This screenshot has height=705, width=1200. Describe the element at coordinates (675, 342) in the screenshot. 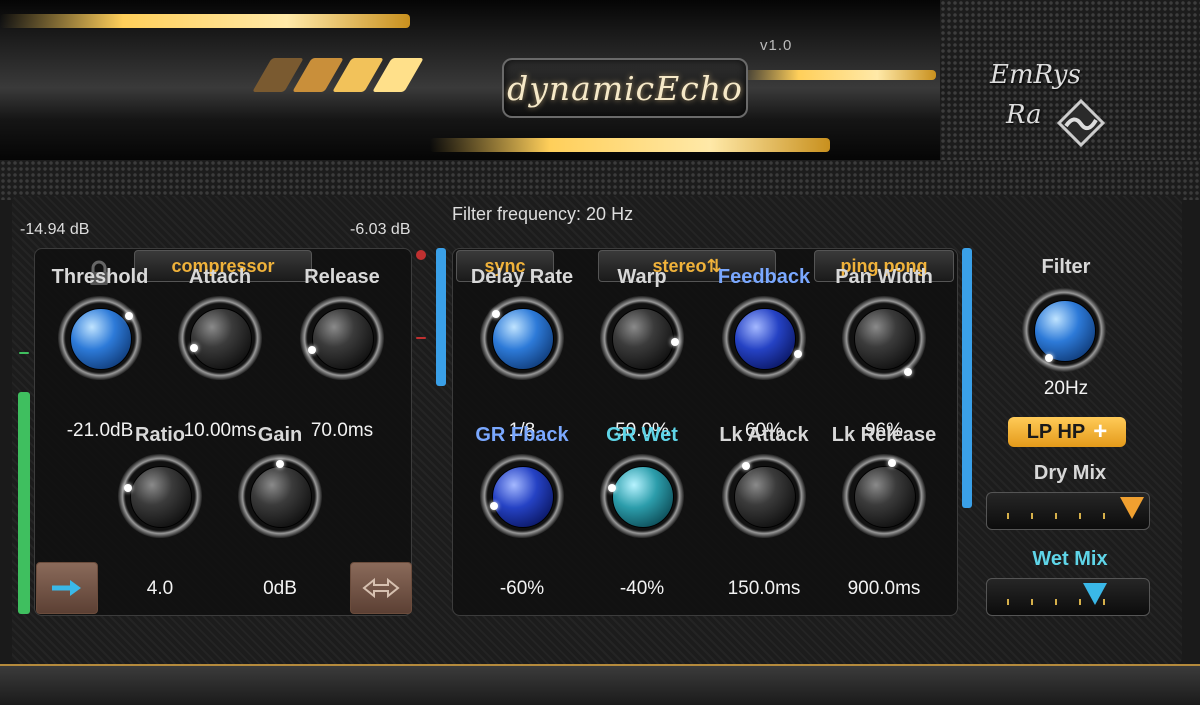

I see `delay-warp-knob-indicator` at that location.